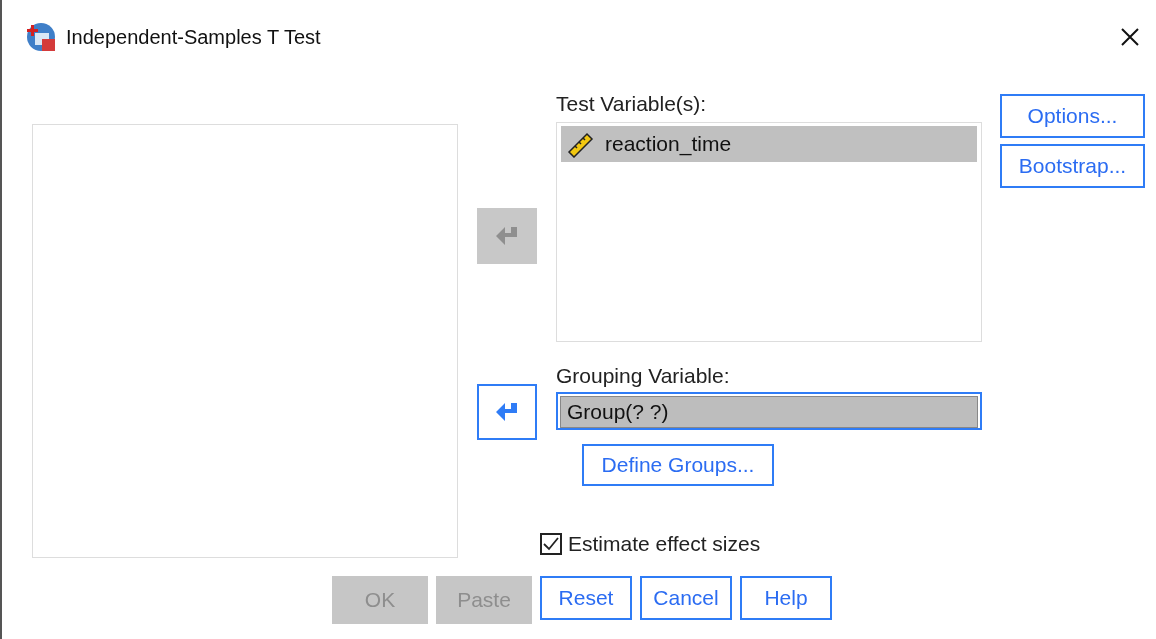  I want to click on close-icon, so click(1130, 37).